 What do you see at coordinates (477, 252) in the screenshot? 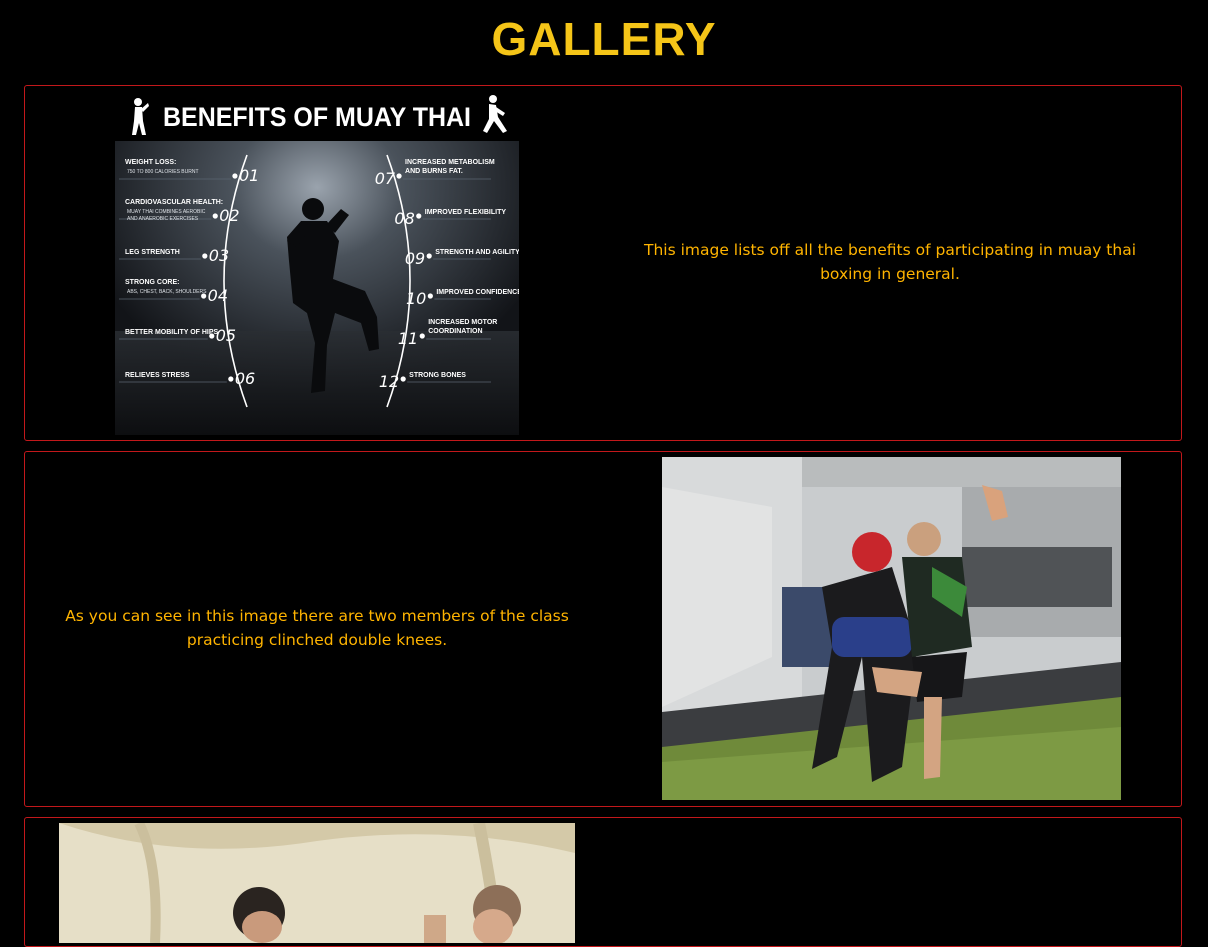
I see `benefit-label: STRENGTH AND AGILITY` at bounding box center [477, 252].